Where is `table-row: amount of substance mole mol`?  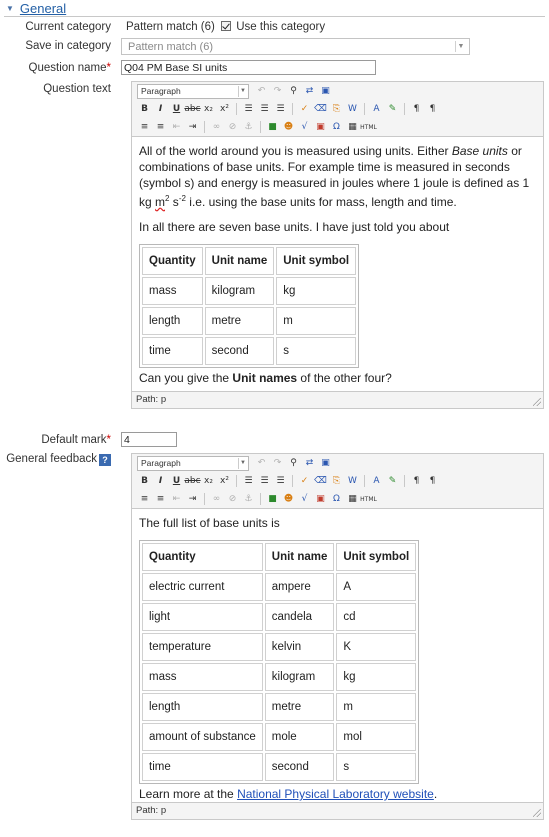 table-row: amount of substance mole mol is located at coordinates (279, 737).